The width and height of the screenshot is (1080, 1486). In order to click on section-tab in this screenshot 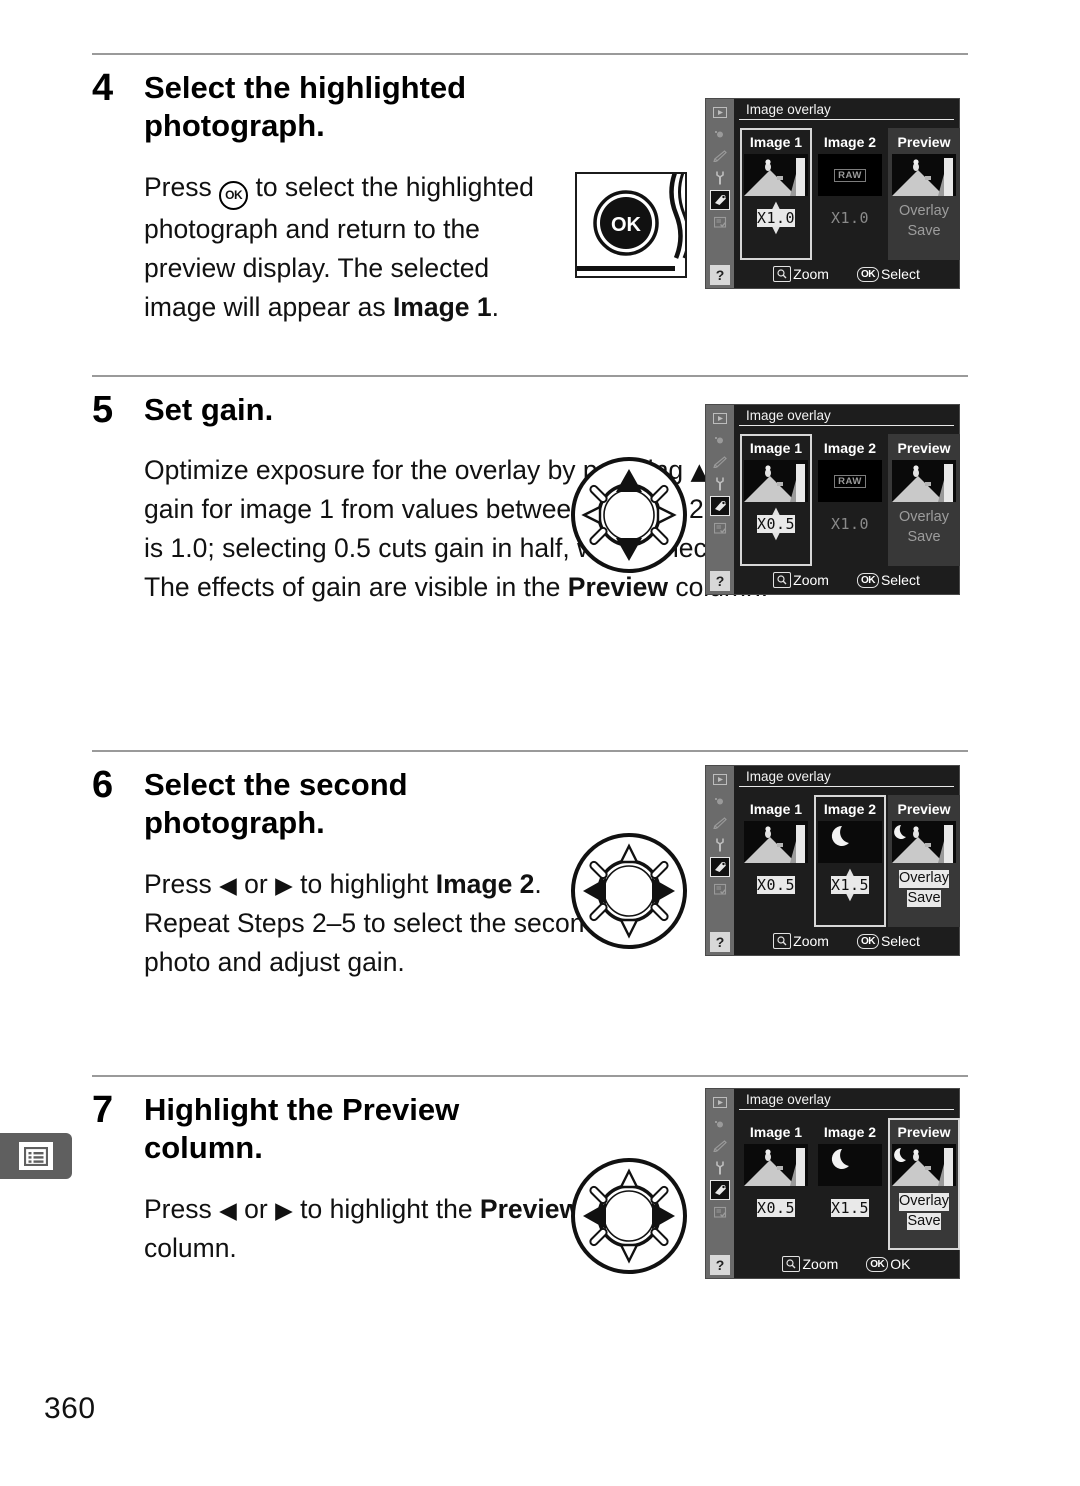, I will do `click(36, 1156)`.